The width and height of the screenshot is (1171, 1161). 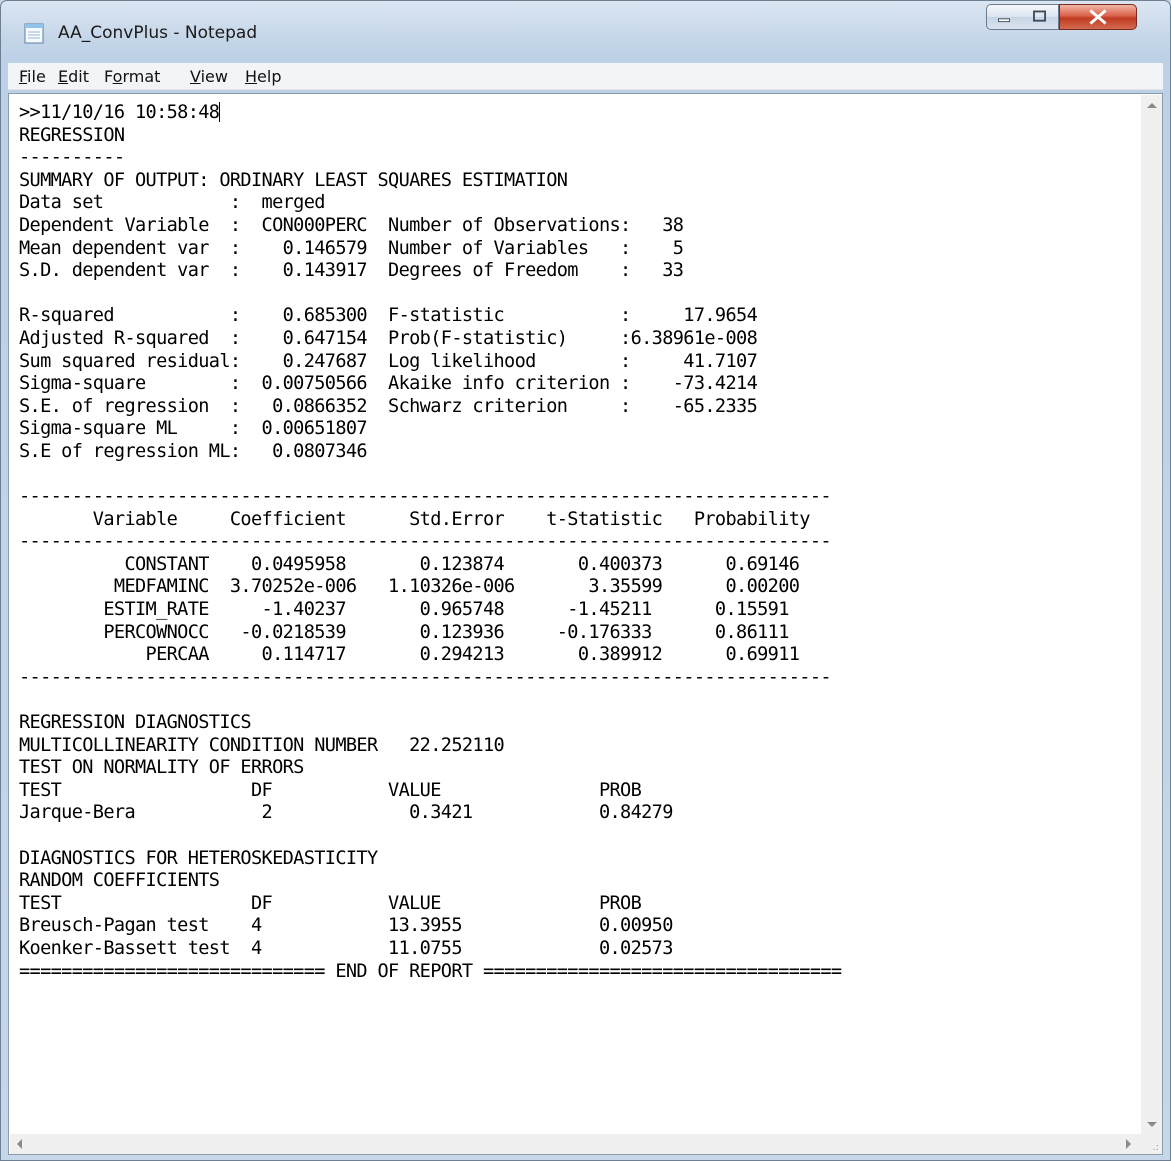 I want to click on text-line: Breusch-Pagan test 4 13.3955 0.00950, so click(x=346, y=926).